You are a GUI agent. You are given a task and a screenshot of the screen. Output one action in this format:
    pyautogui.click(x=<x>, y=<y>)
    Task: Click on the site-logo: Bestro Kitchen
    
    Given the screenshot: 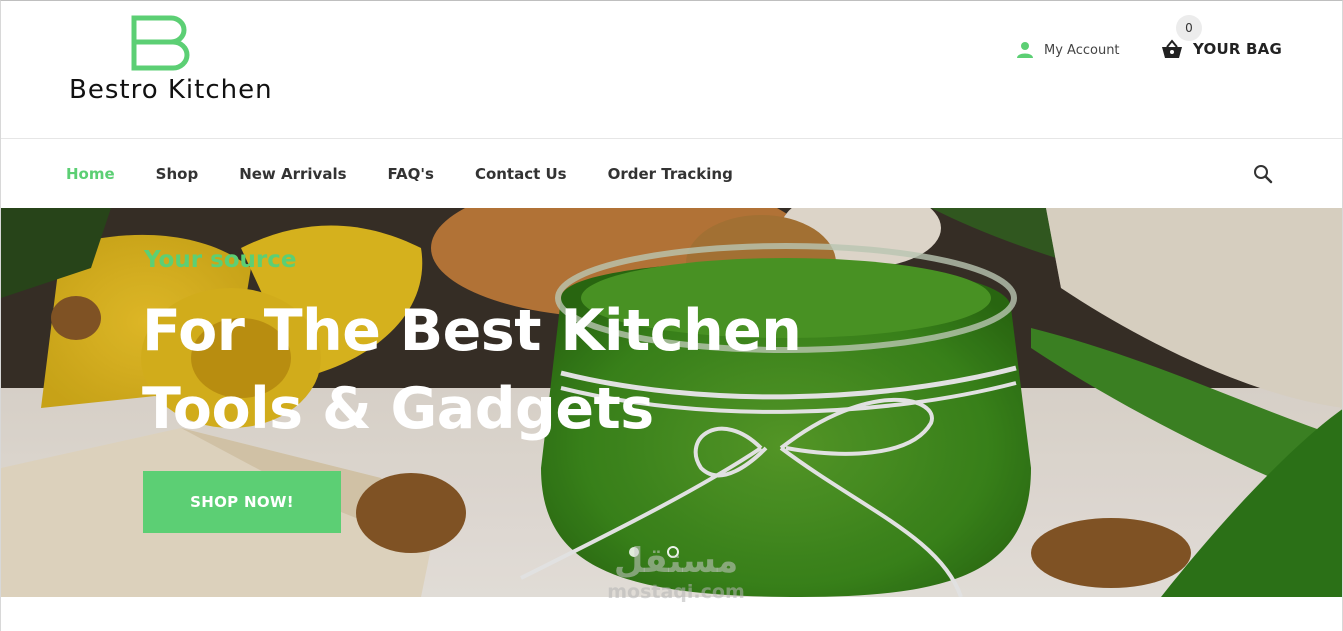 What is the action you would take?
    pyautogui.click(x=174, y=62)
    